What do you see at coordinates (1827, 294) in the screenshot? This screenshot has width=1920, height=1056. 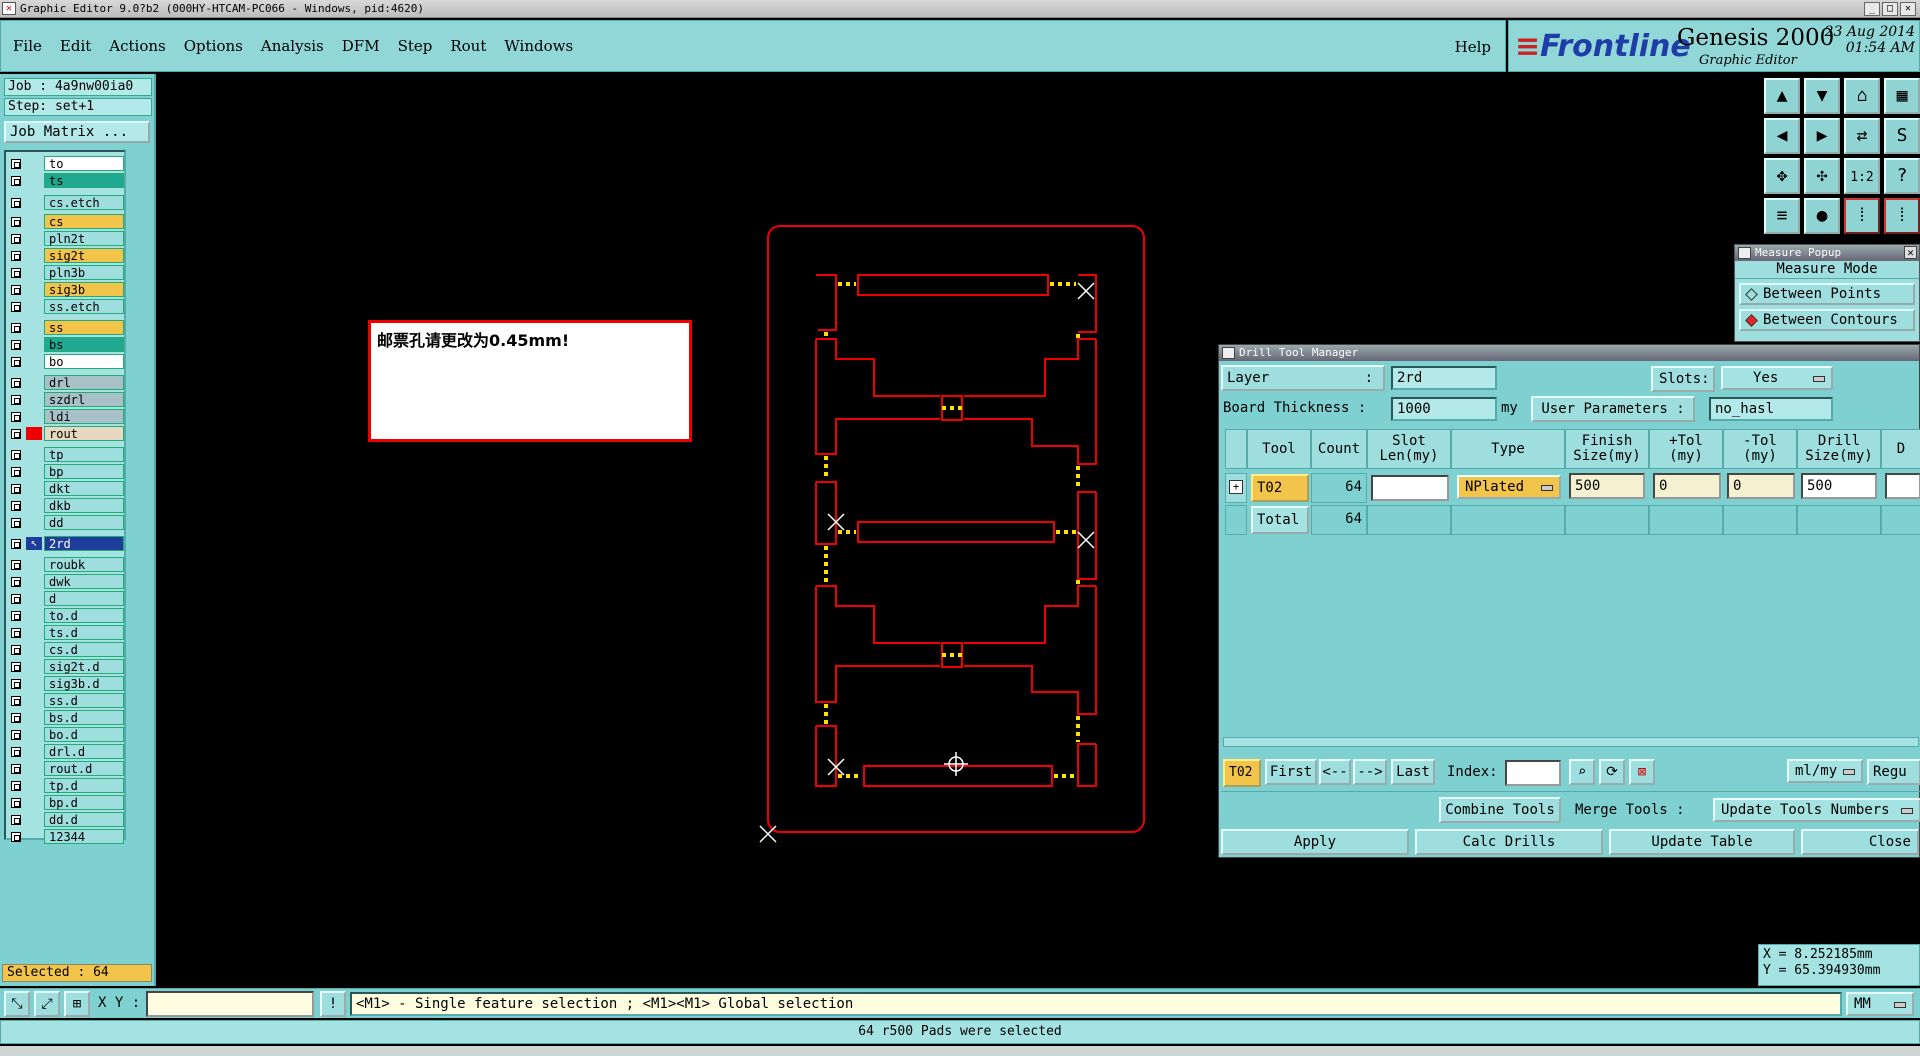 I see `radio-between-points: Between Points` at bounding box center [1827, 294].